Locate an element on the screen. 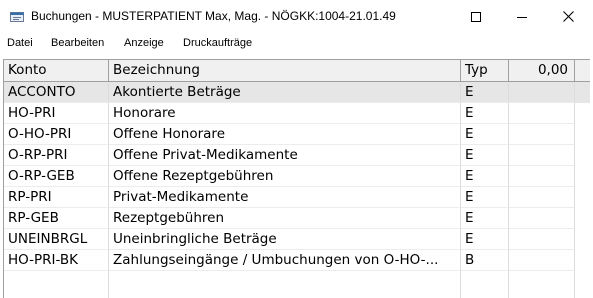 The height and width of the screenshot is (298, 593). table-row: O-RP-PRI Offene Privat-Medikamente E is located at coordinates (297, 155).